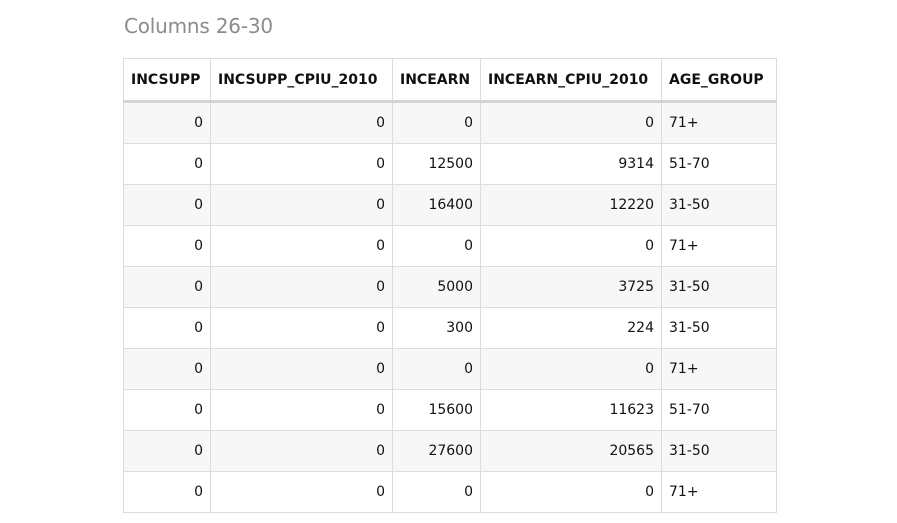 The width and height of the screenshot is (897, 523). I want to click on cell-incearn-cpiu-2010: 224, so click(571, 328).